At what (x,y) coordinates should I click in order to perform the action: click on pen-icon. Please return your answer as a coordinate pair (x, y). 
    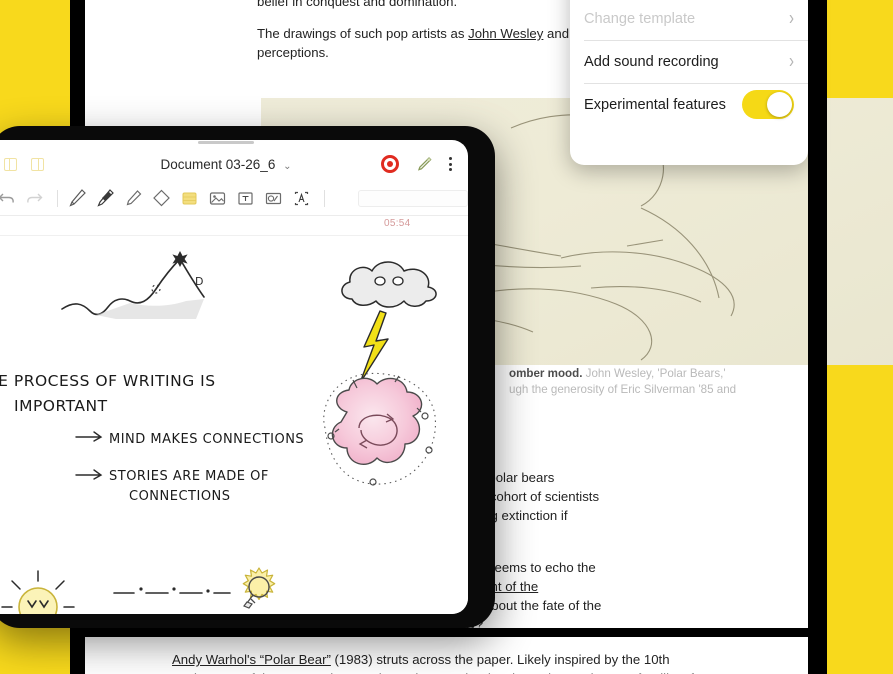
    Looking at the image, I should click on (424, 164).